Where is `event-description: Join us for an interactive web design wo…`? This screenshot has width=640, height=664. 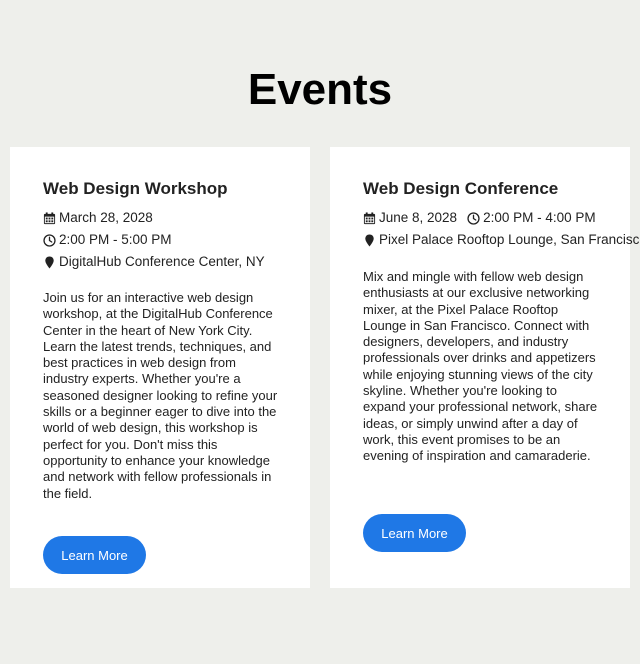 event-description: Join us for an interactive web design wo… is located at coordinates (160, 395).